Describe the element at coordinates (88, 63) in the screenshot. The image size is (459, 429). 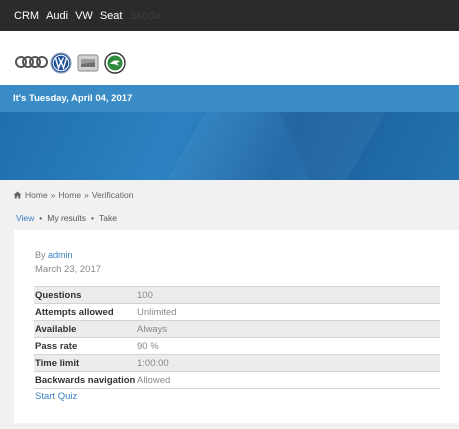
I see `seat-logo-icon` at that location.